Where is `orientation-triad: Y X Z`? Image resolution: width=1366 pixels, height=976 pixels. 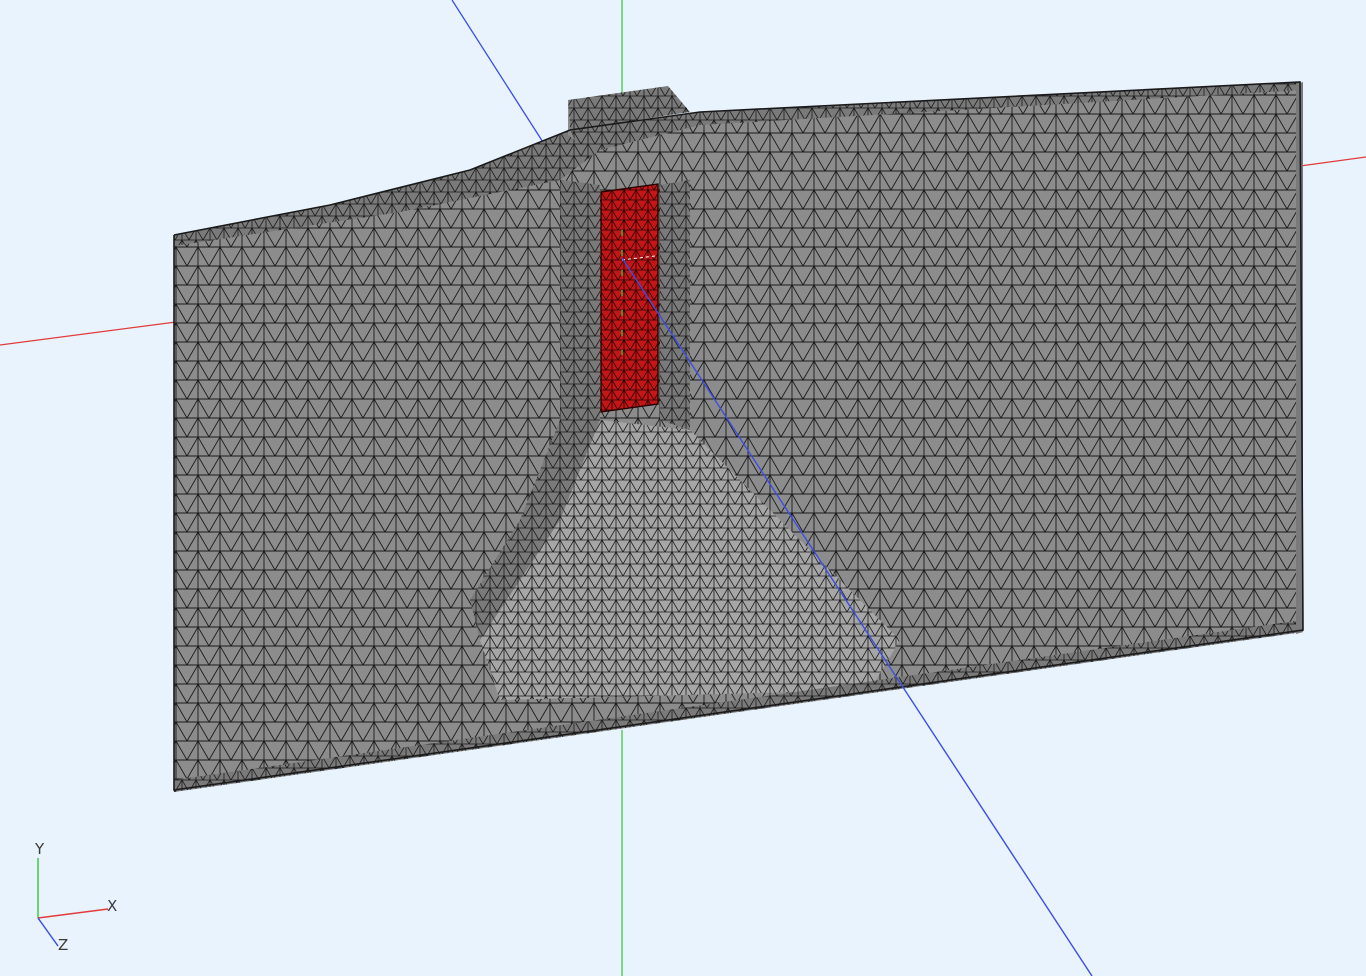
orientation-triad: Y X Z is located at coordinates (75, 897).